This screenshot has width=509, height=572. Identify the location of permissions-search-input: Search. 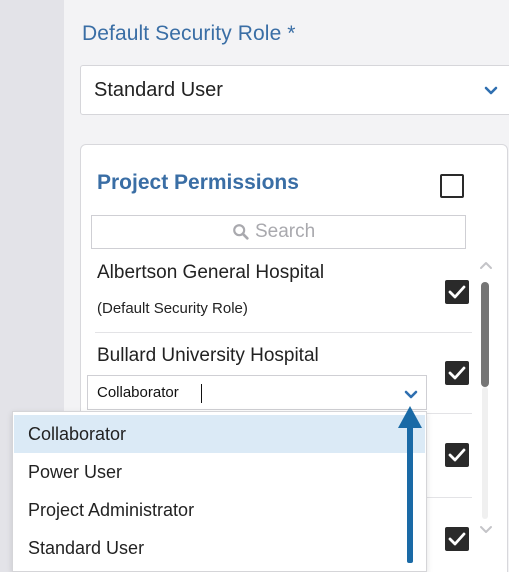
(278, 232).